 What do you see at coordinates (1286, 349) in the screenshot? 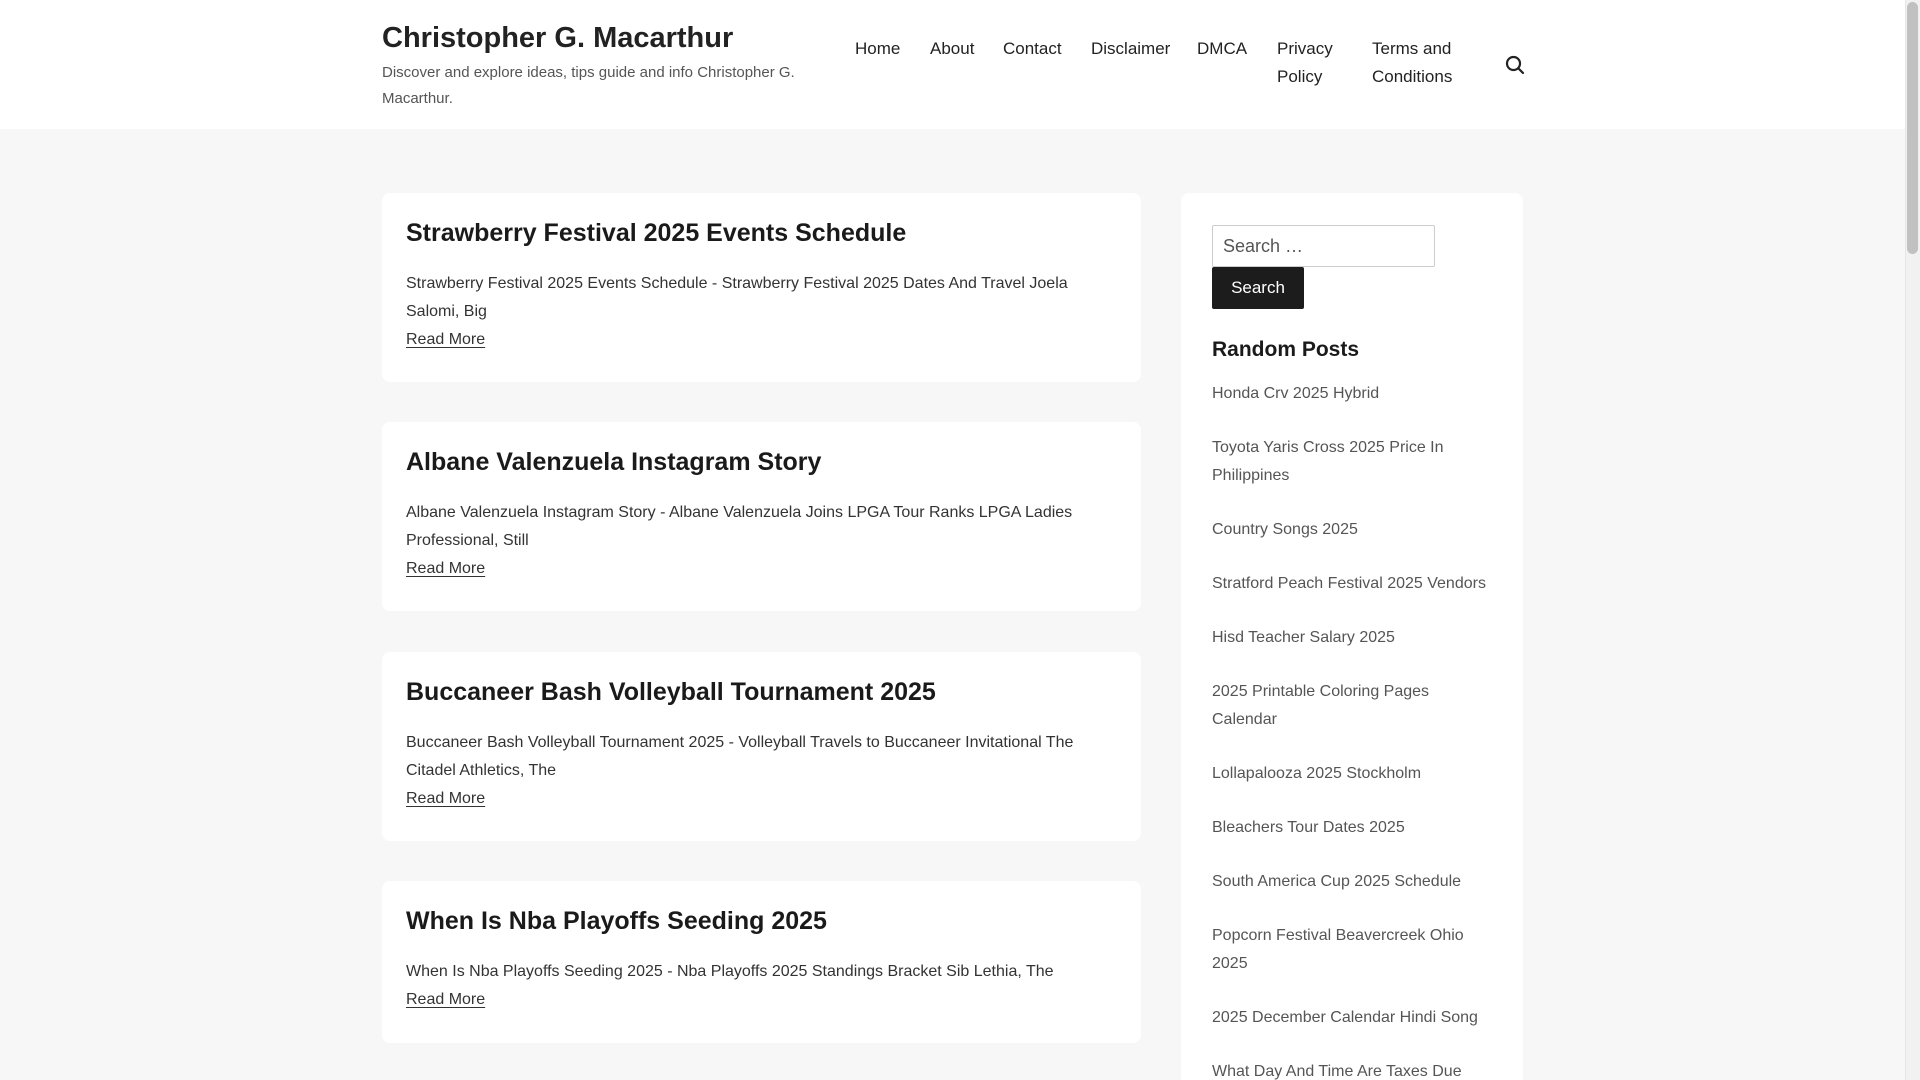
I see `random-posts-title: Random Posts` at bounding box center [1286, 349].